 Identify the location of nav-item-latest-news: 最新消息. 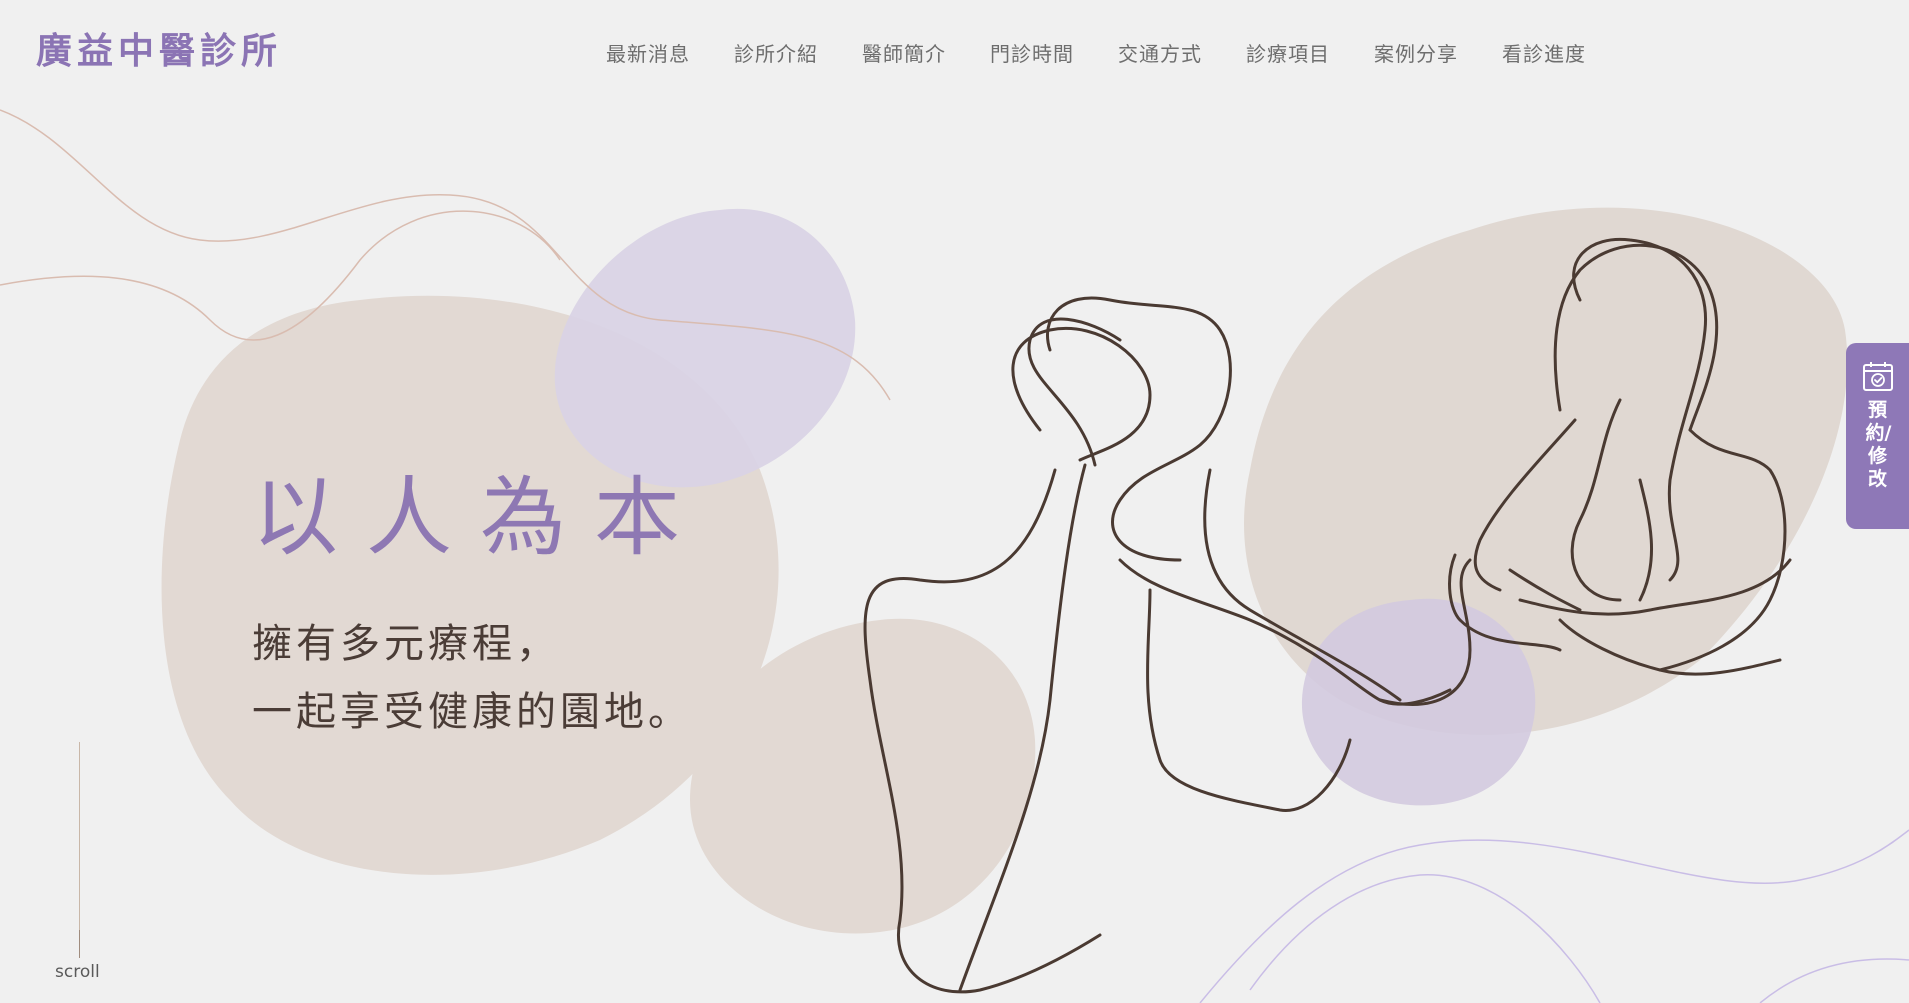
(648, 52).